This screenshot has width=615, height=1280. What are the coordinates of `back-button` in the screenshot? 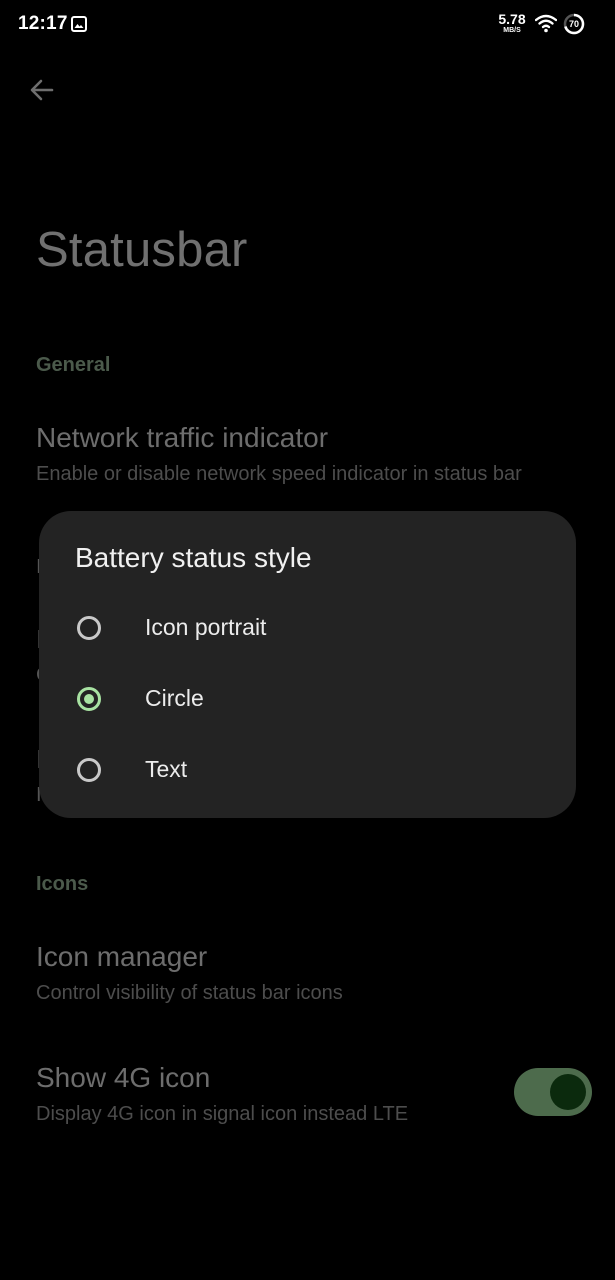 It's located at (42, 92).